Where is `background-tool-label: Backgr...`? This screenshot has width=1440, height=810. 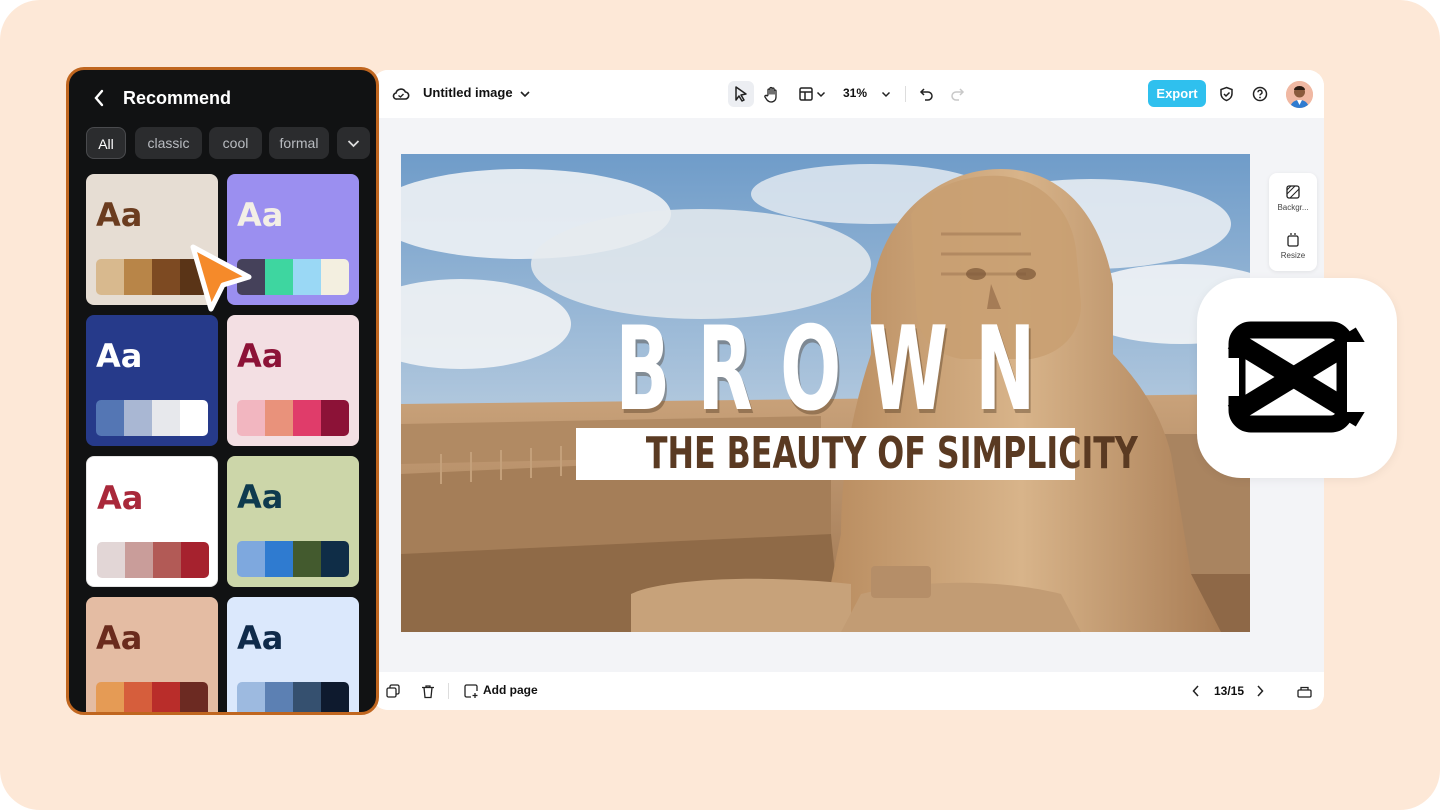 background-tool-label: Backgr... is located at coordinates (1293, 207).